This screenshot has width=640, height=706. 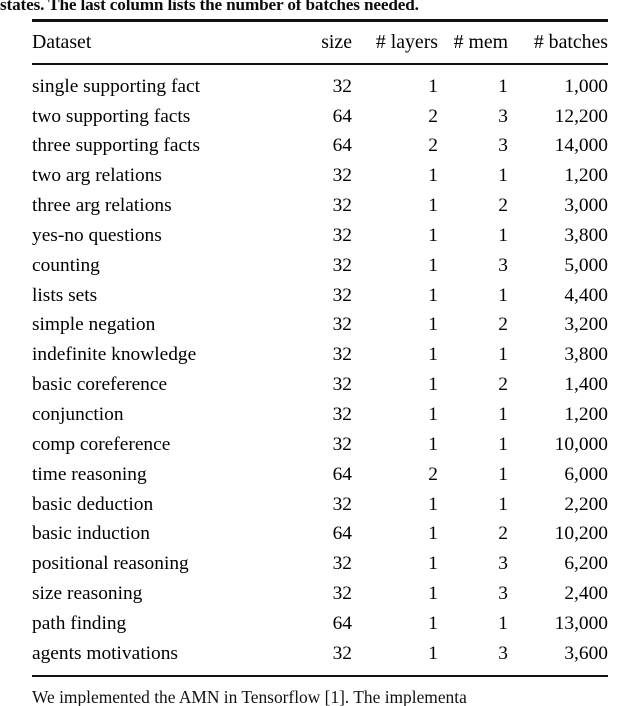 I want to click on header-body-spacer, so click(x=320, y=68).